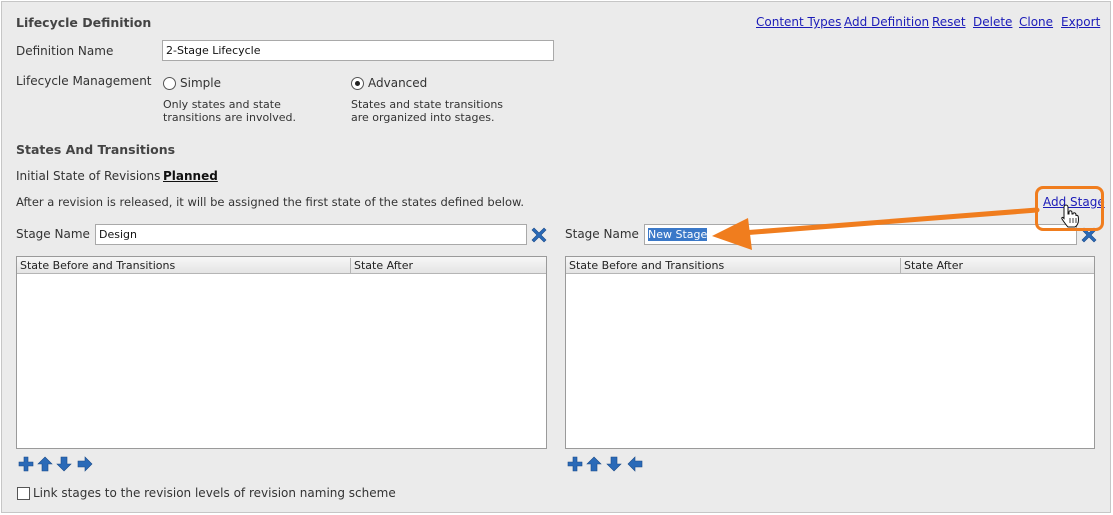 The height and width of the screenshot is (515, 1113). Describe the element at coordinates (1036, 22) in the screenshot. I see `clone-link: Clone` at that location.